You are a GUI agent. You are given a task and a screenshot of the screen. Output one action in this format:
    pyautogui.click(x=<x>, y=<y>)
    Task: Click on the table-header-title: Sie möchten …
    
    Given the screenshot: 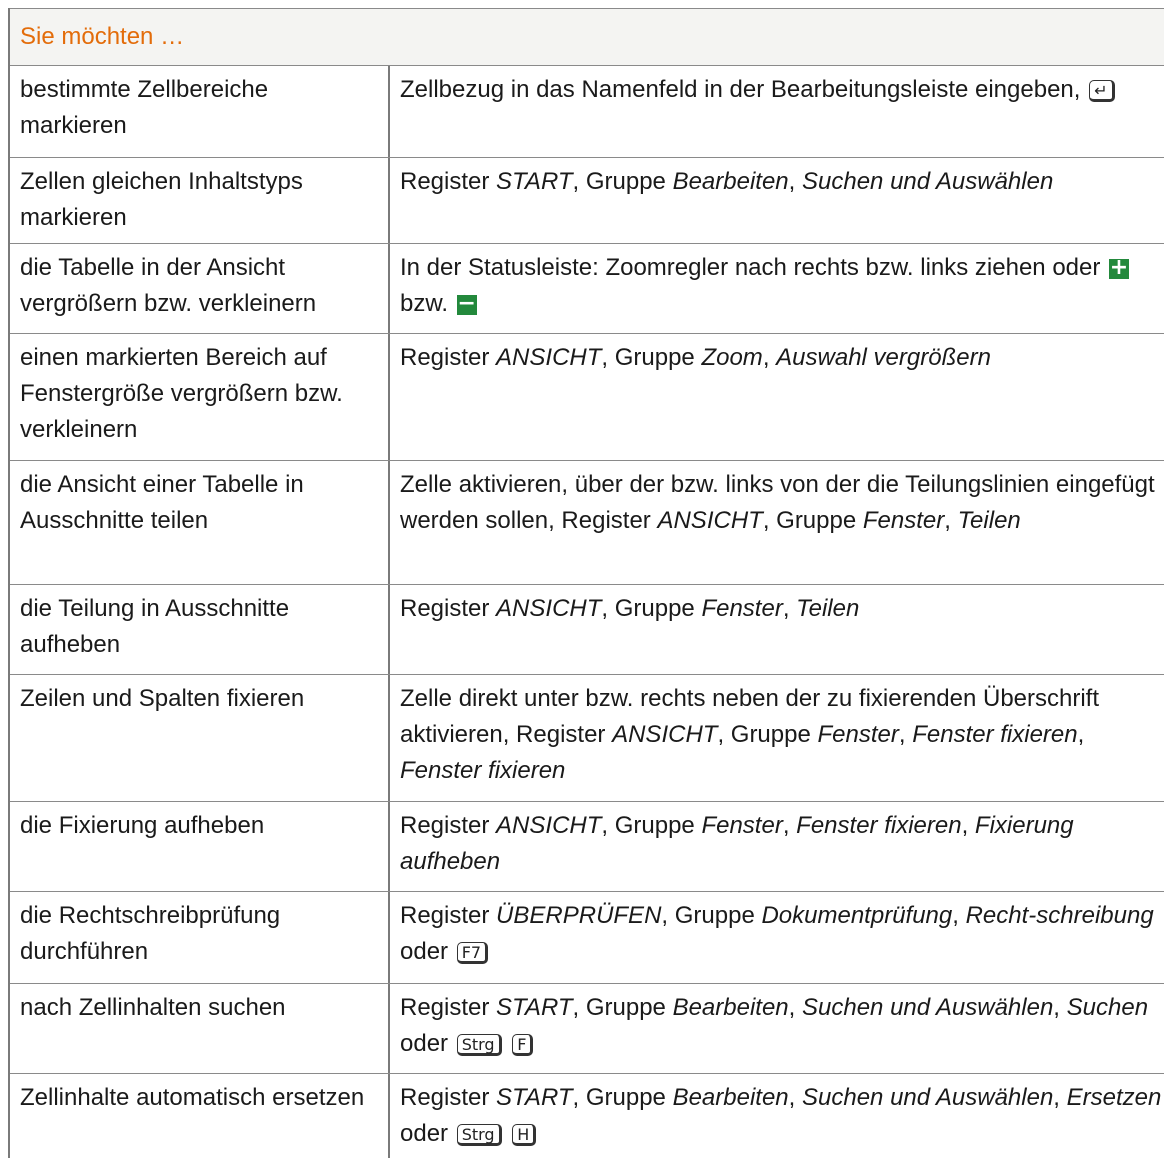 What is the action you would take?
    pyautogui.click(x=102, y=36)
    